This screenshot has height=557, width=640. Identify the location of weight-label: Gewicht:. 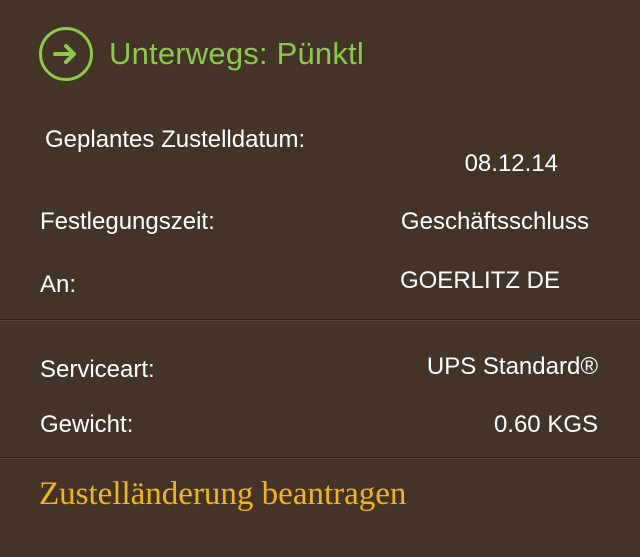
(87, 424).